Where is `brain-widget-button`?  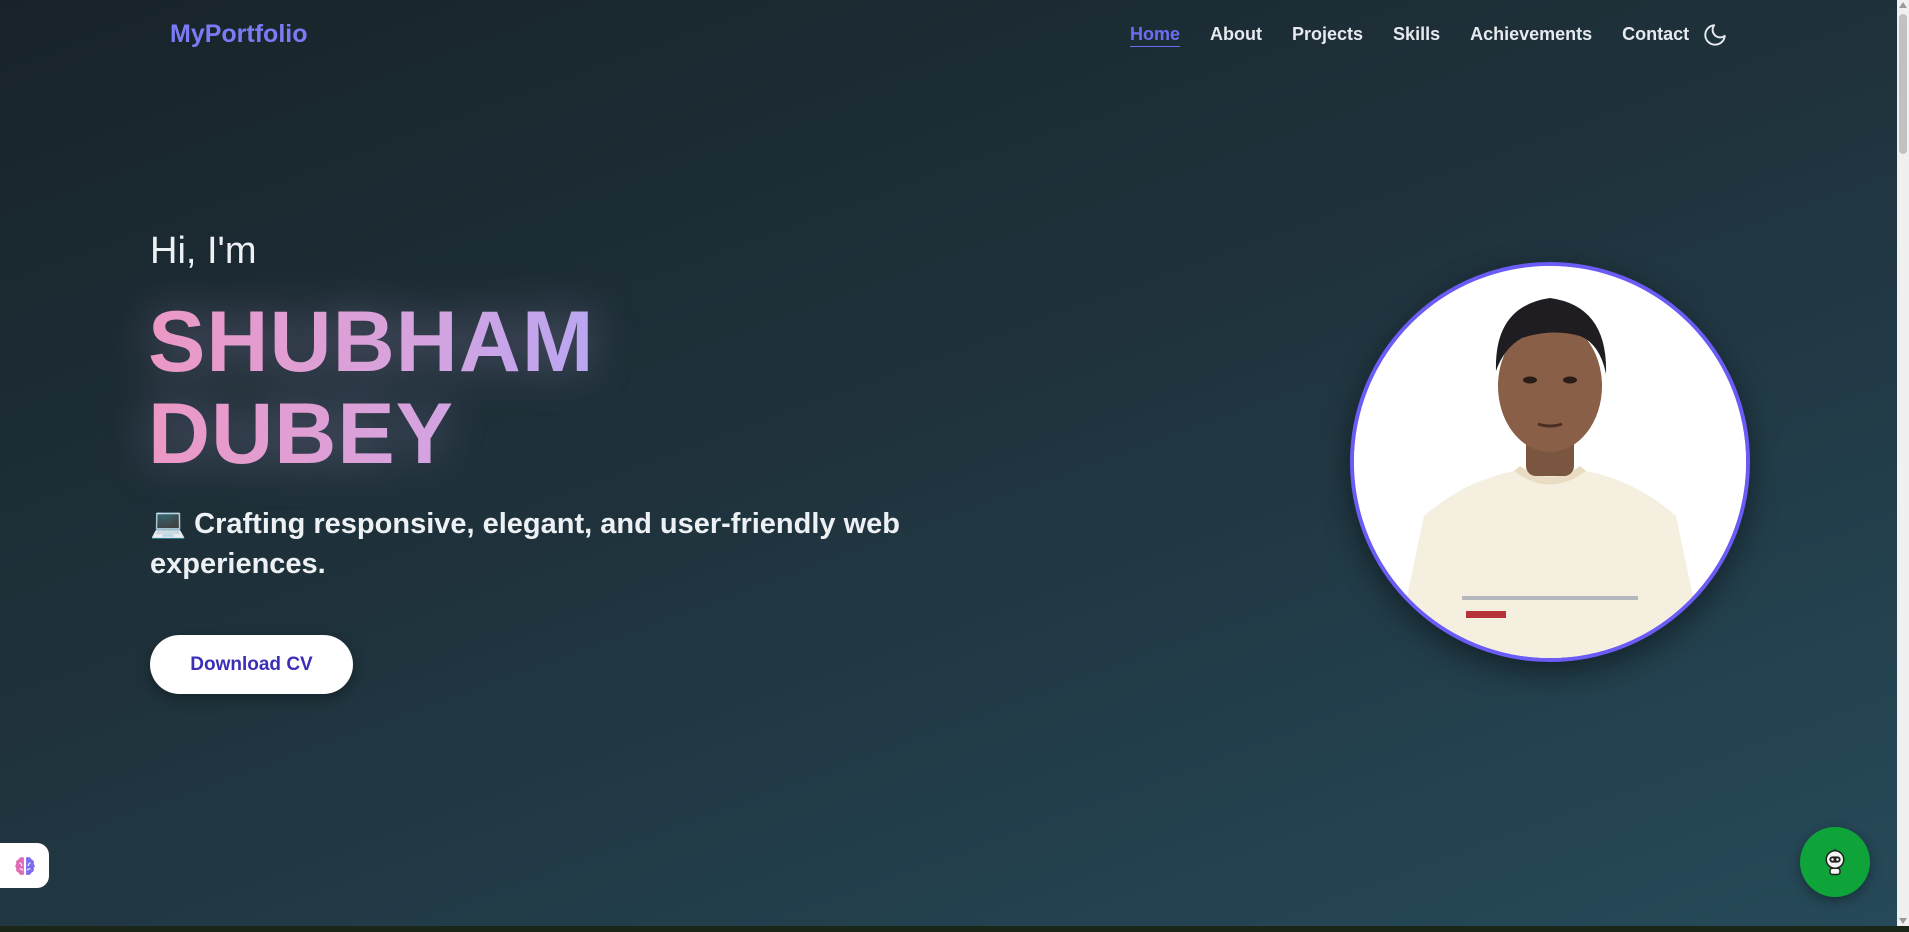 brain-widget-button is located at coordinates (24, 865).